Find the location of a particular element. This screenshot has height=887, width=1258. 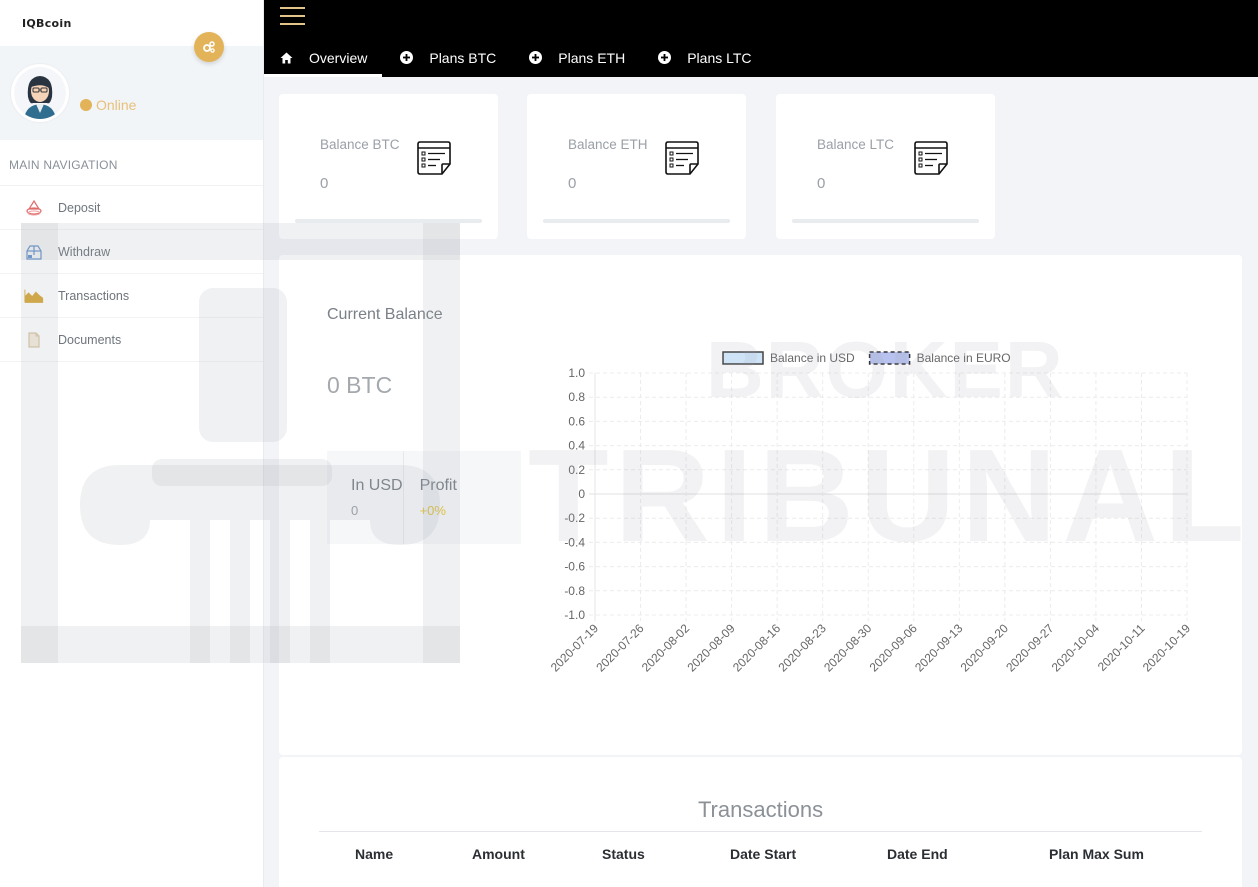

tab-label: Plans LTC is located at coordinates (719, 57).